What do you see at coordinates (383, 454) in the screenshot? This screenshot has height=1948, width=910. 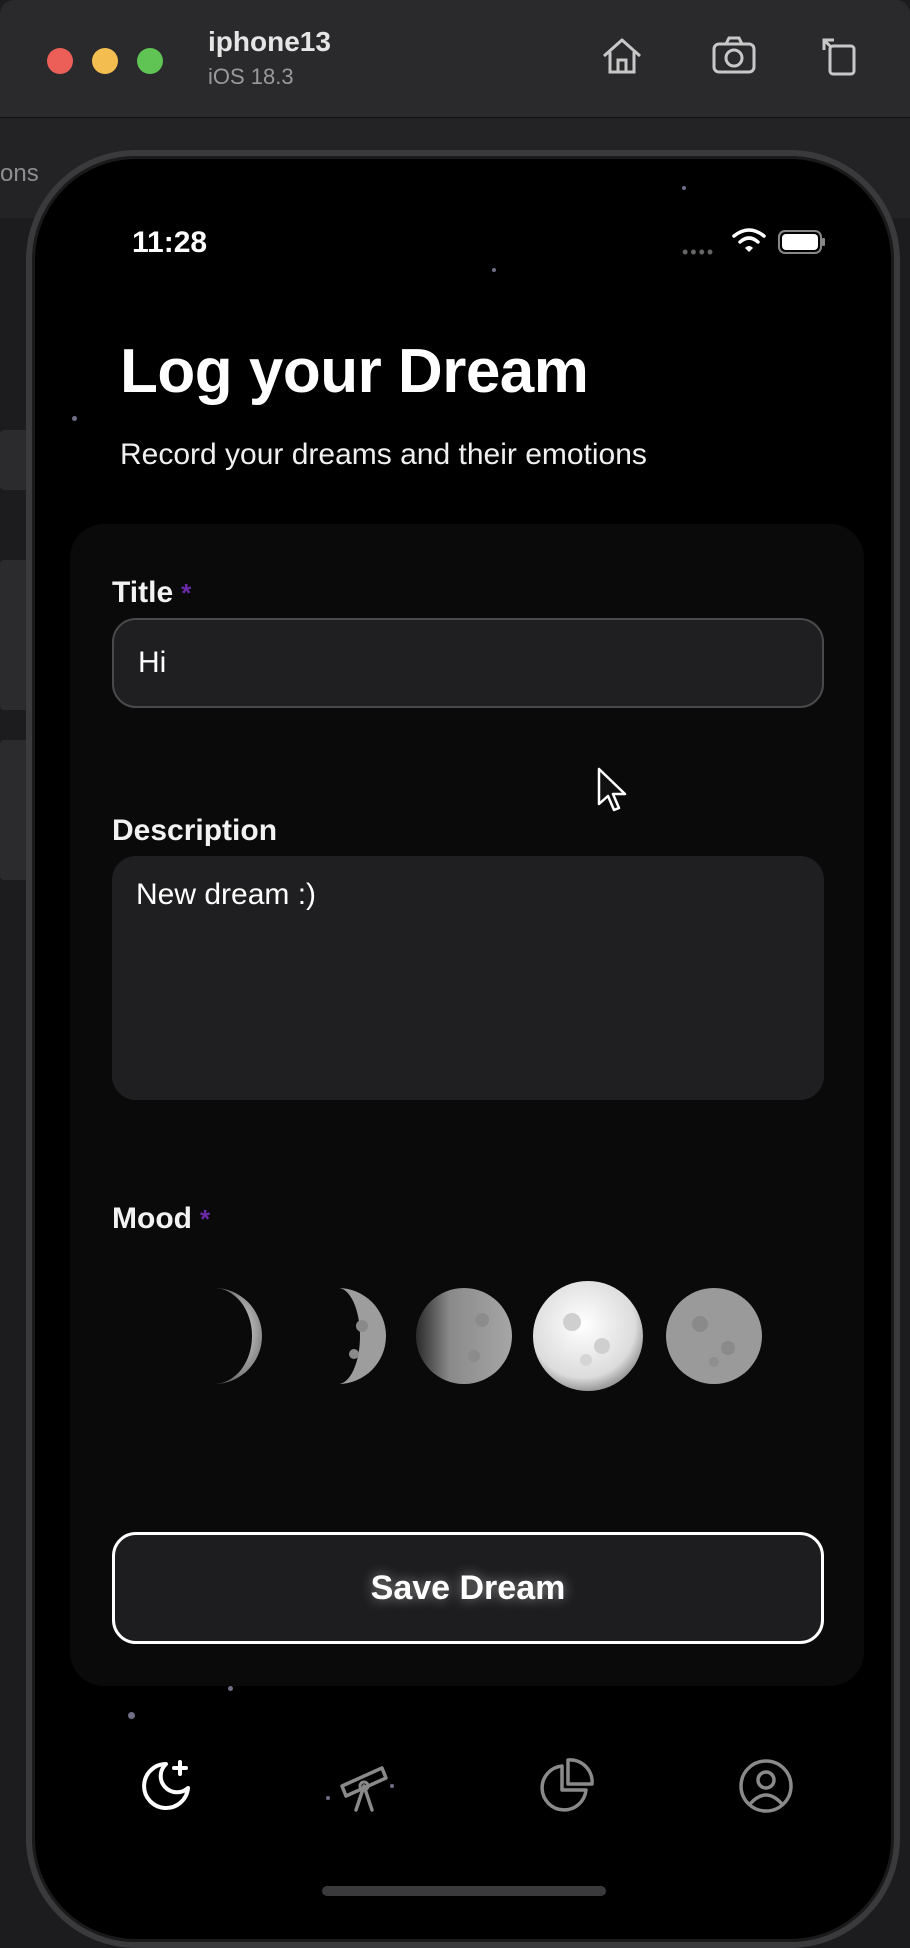 I see `page-subtitle: Record your dreams and their emotions` at bounding box center [383, 454].